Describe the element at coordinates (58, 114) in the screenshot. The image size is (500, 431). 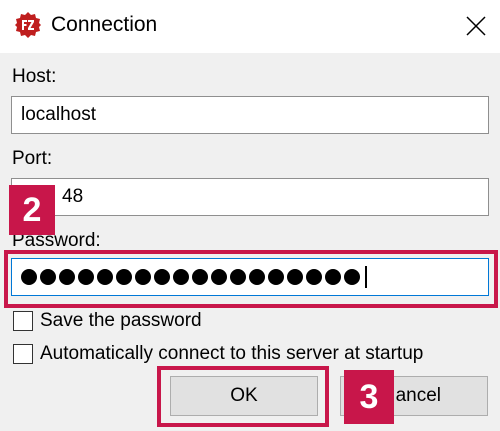
I see `host-value: localhost` at that location.